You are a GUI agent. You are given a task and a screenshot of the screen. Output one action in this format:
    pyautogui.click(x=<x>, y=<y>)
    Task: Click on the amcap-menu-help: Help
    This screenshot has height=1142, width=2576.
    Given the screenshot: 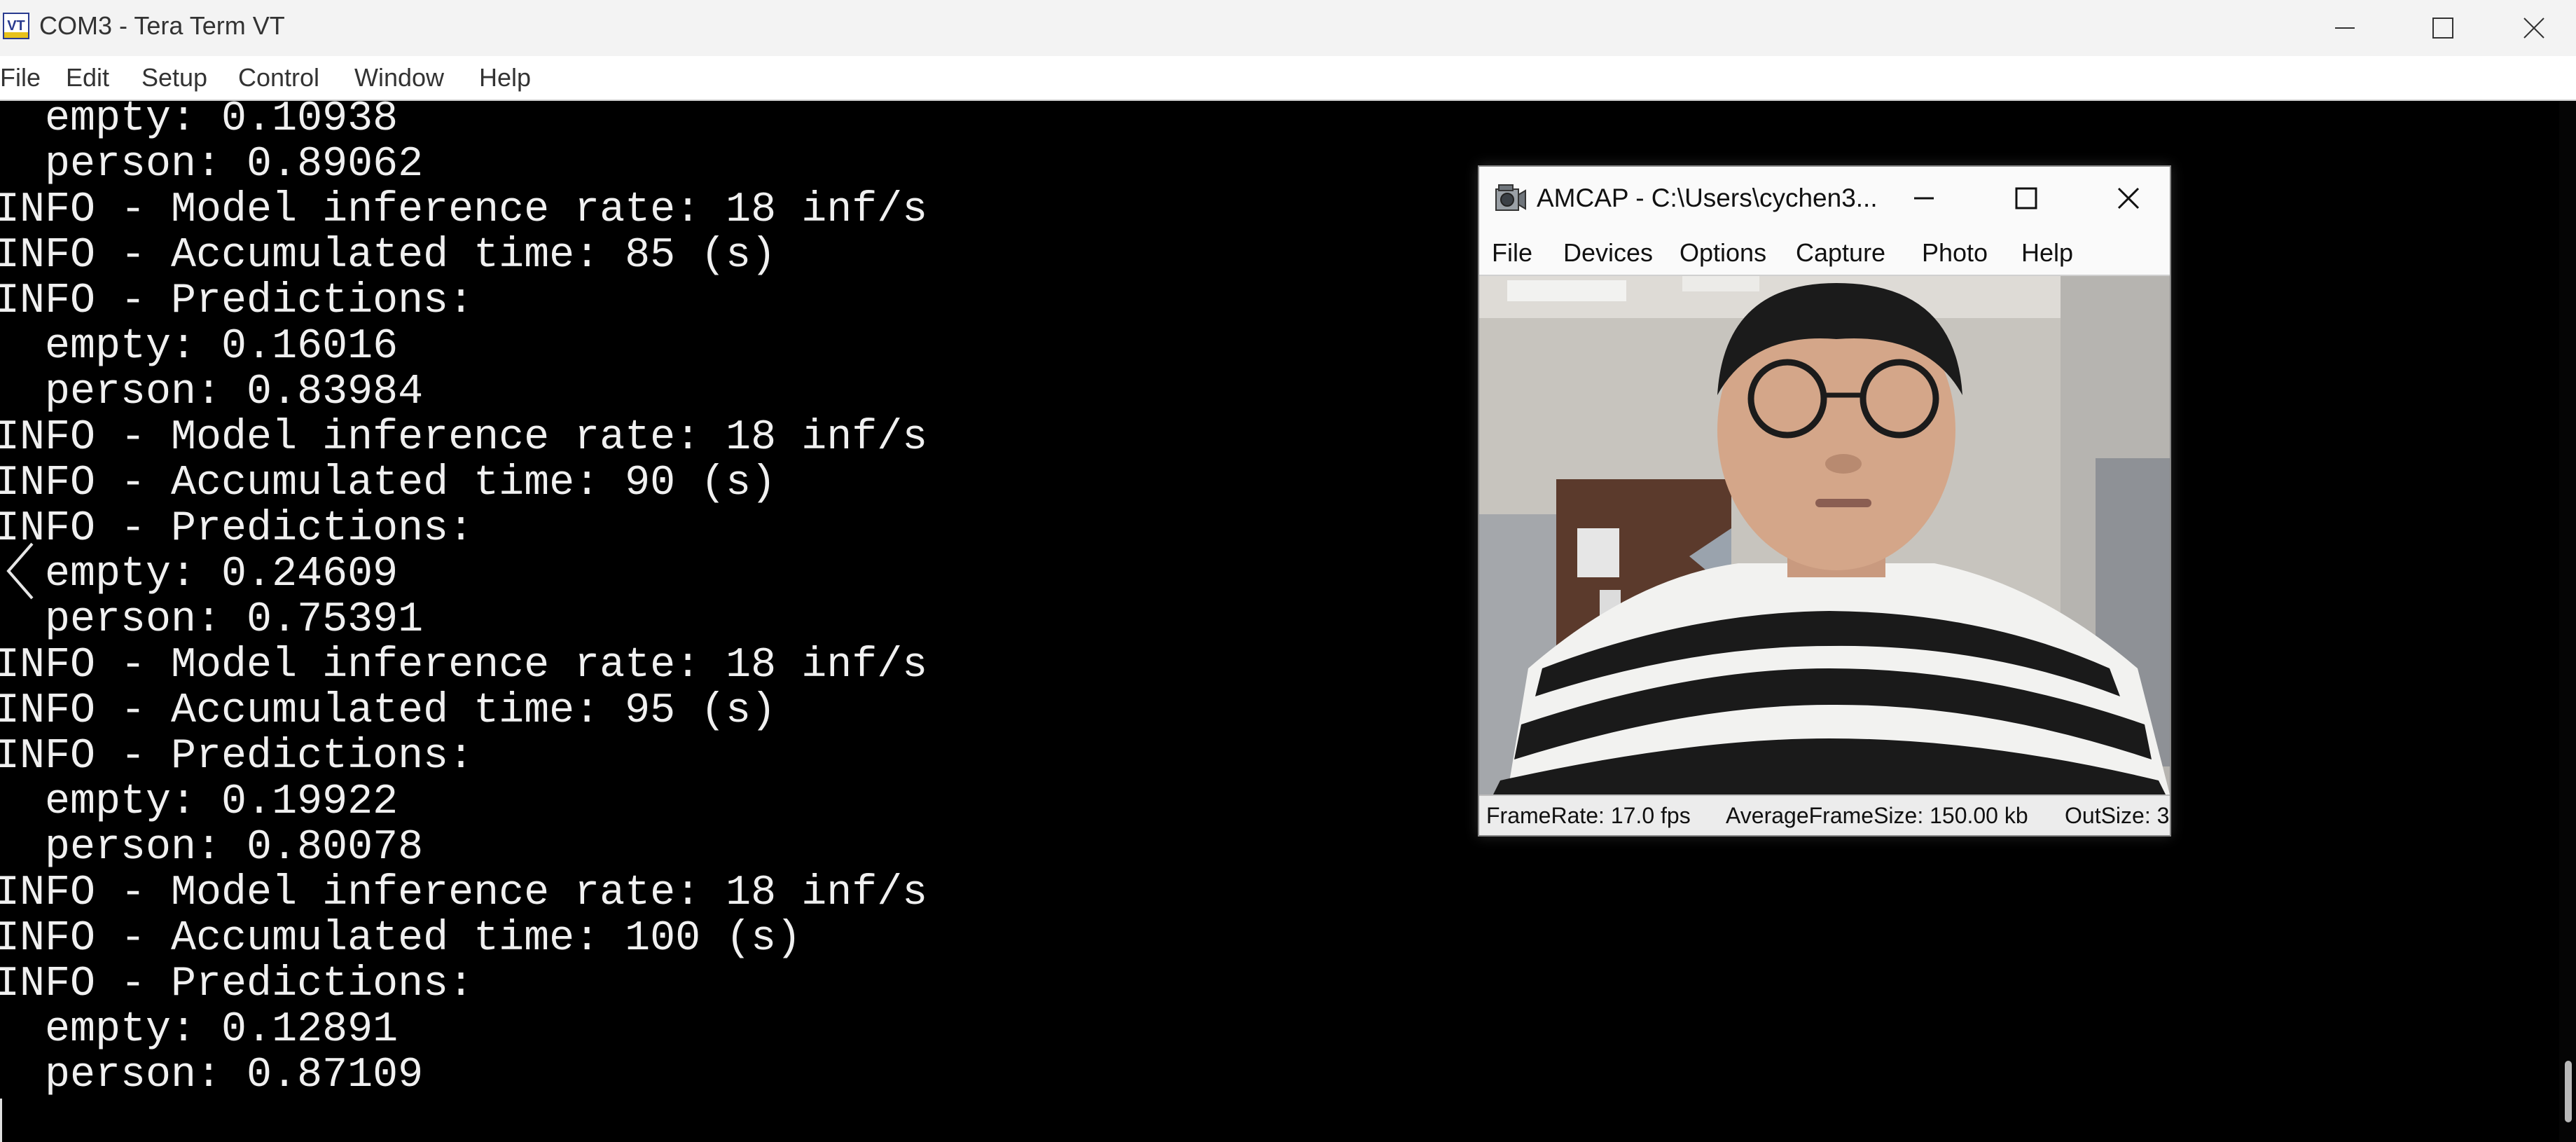 What is the action you would take?
    pyautogui.click(x=2047, y=253)
    